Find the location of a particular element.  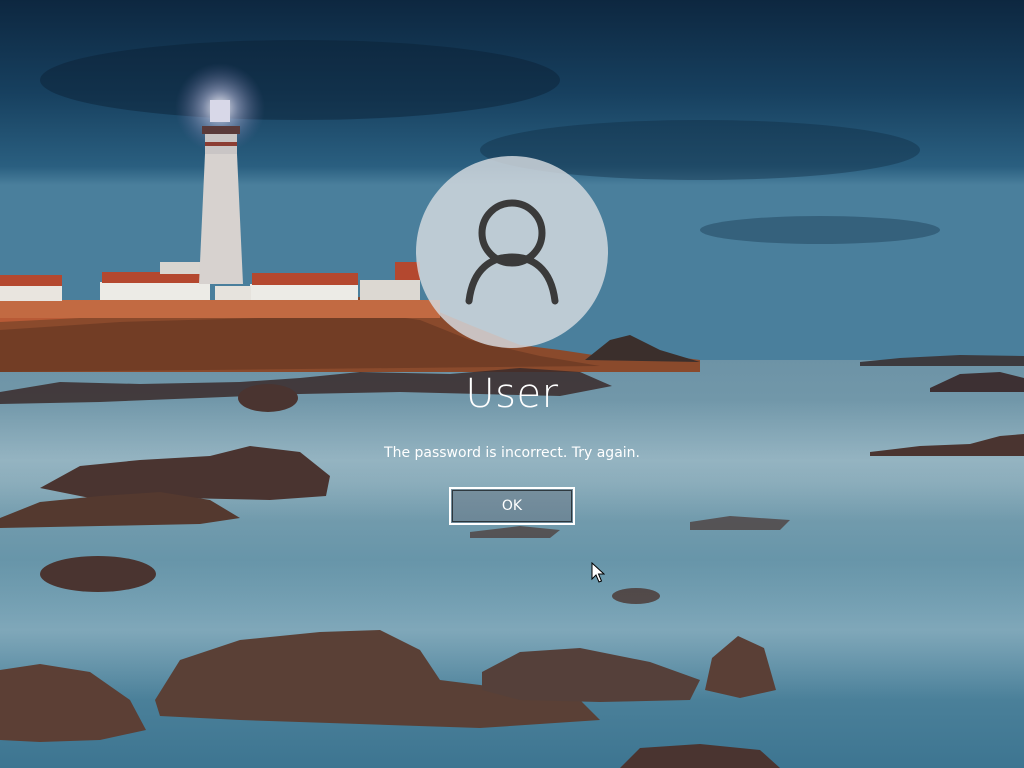

error-message: The password is incorrect. Try again. is located at coordinates (512, 453).